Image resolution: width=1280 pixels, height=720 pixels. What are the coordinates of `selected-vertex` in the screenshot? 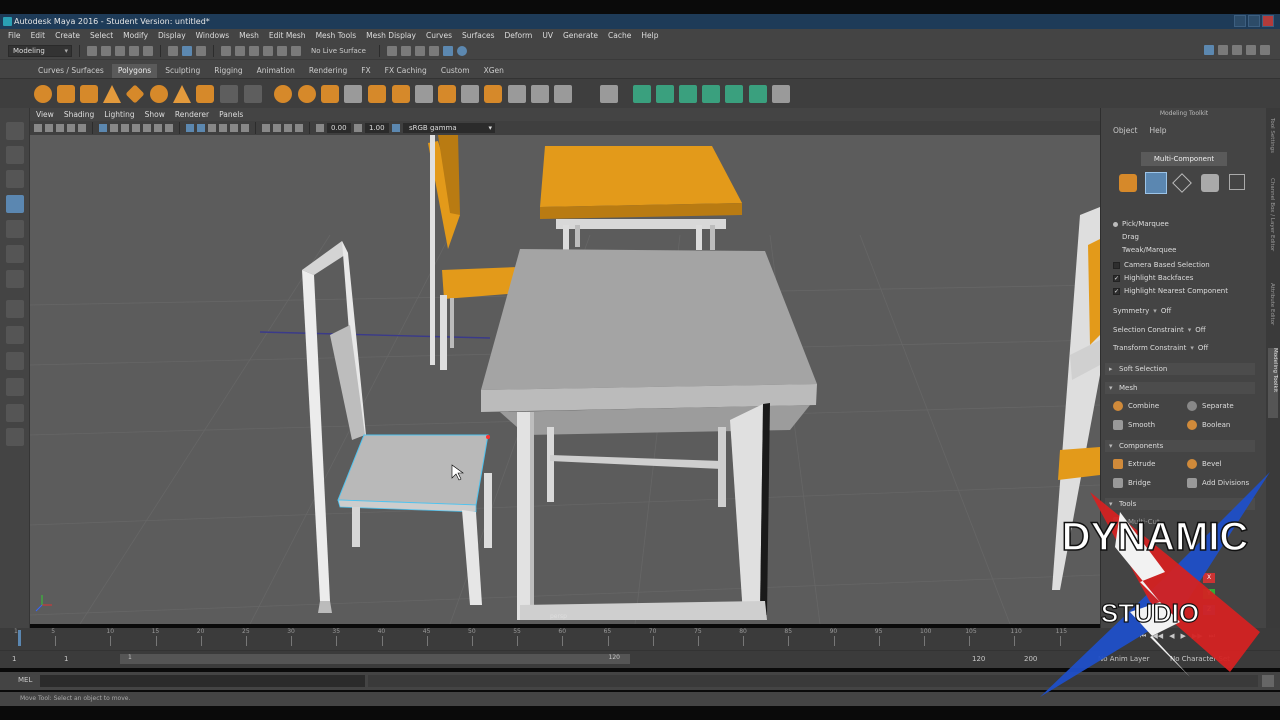 It's located at (488, 437).